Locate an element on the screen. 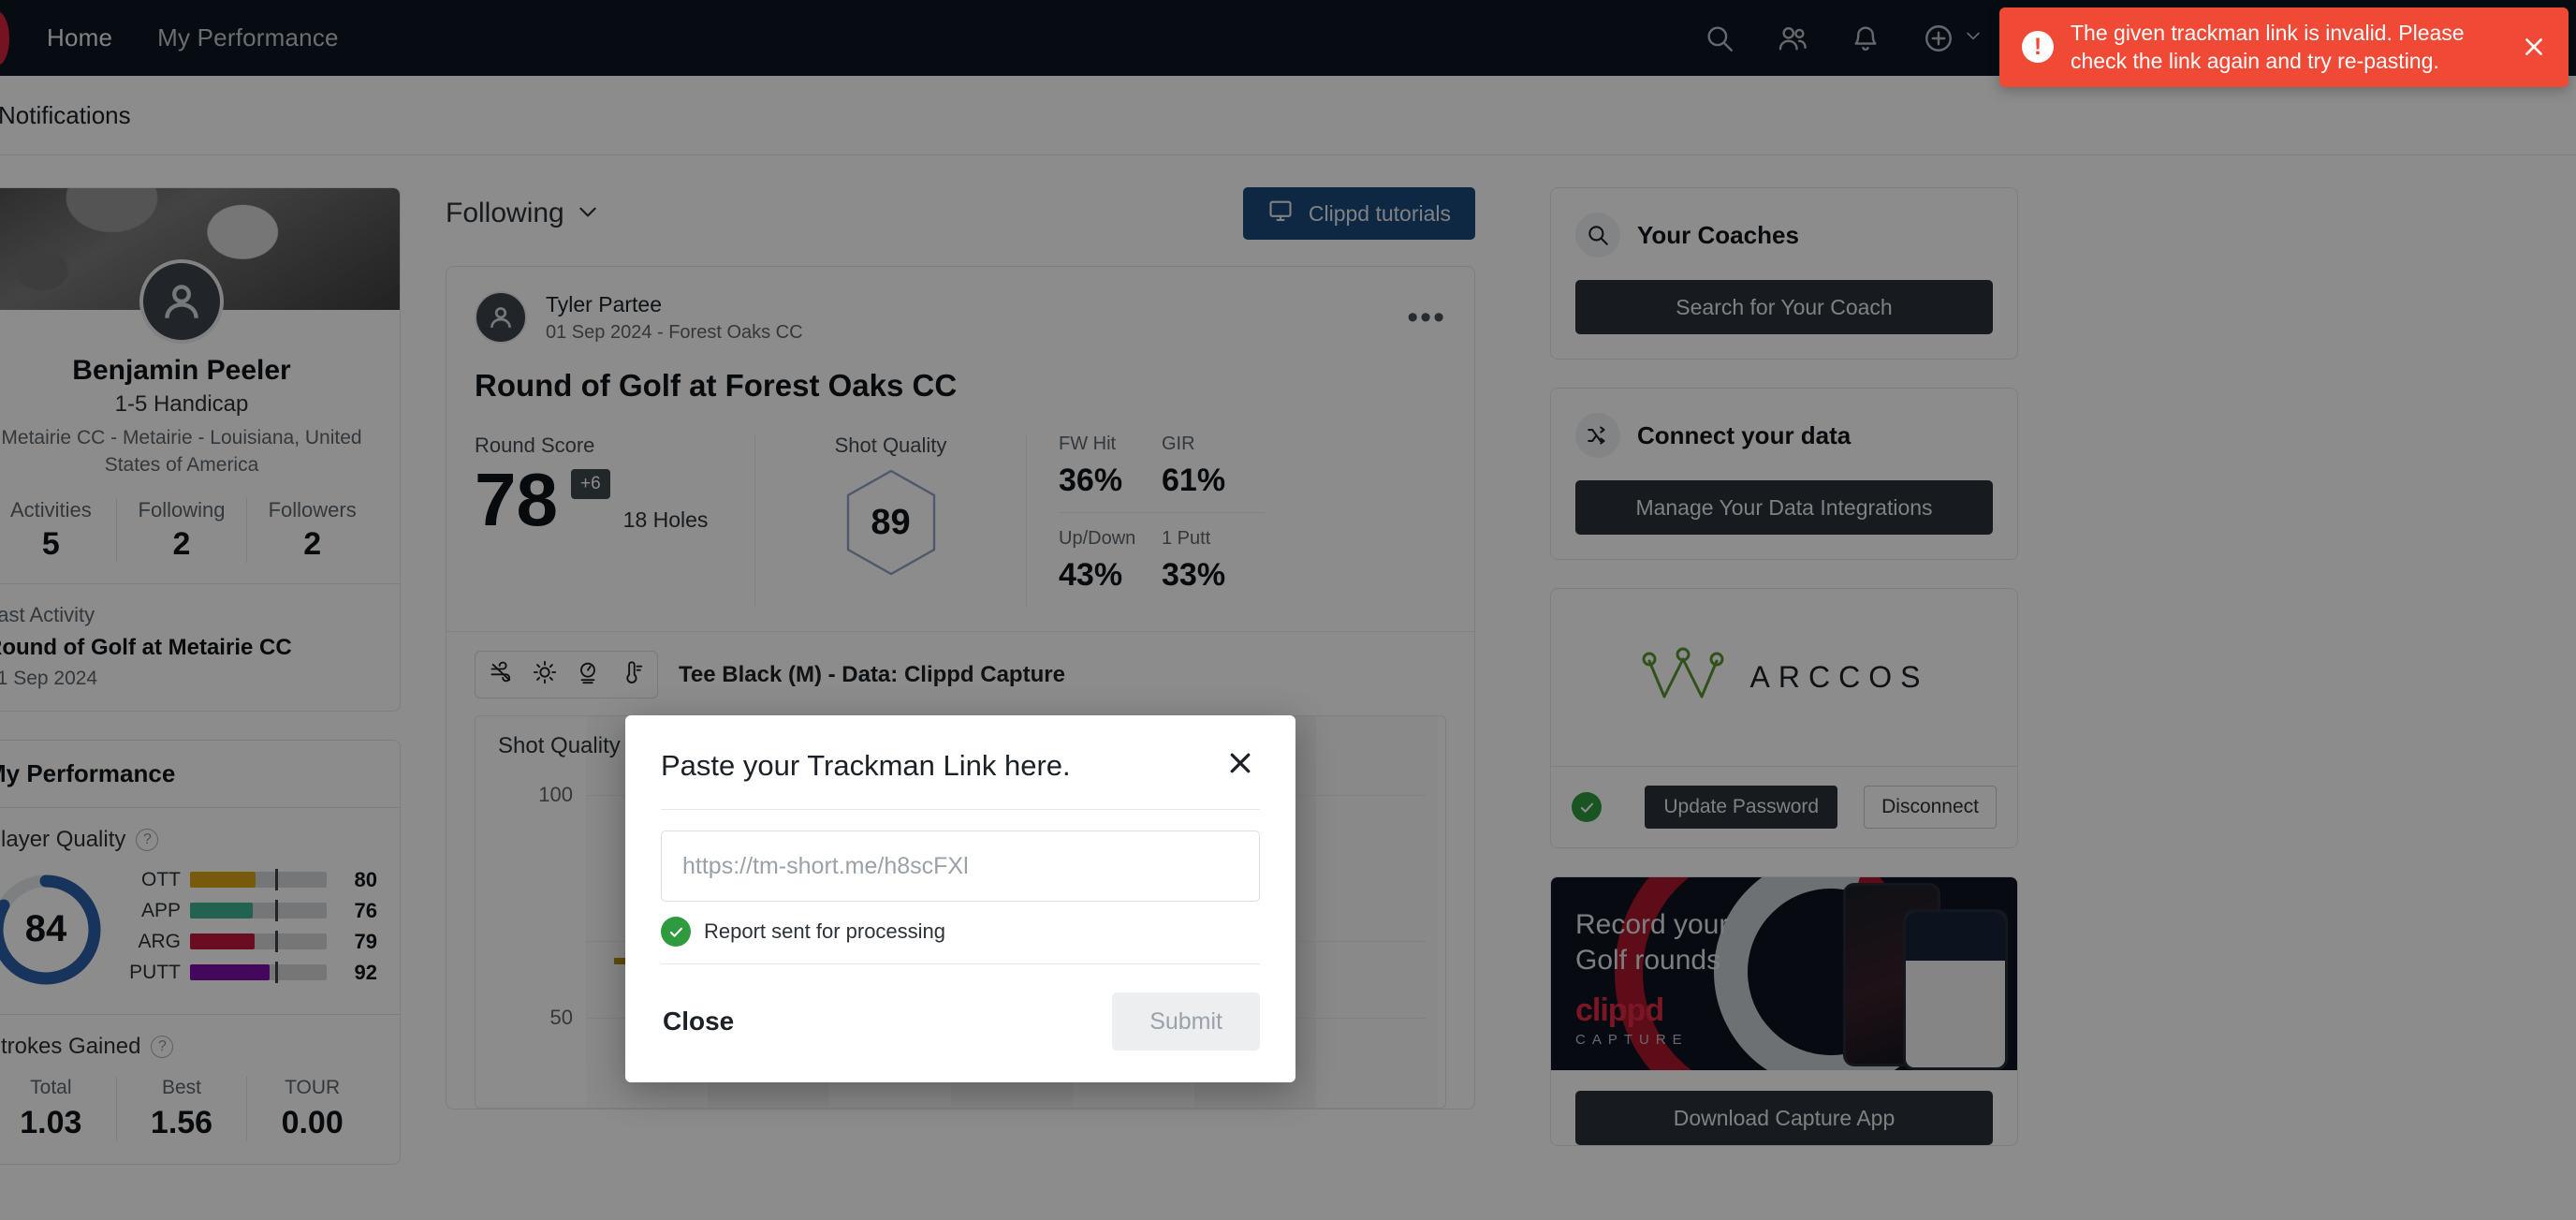 This screenshot has width=2576, height=1220. modal-status-row: Report sent for processing is located at coordinates (961, 932).